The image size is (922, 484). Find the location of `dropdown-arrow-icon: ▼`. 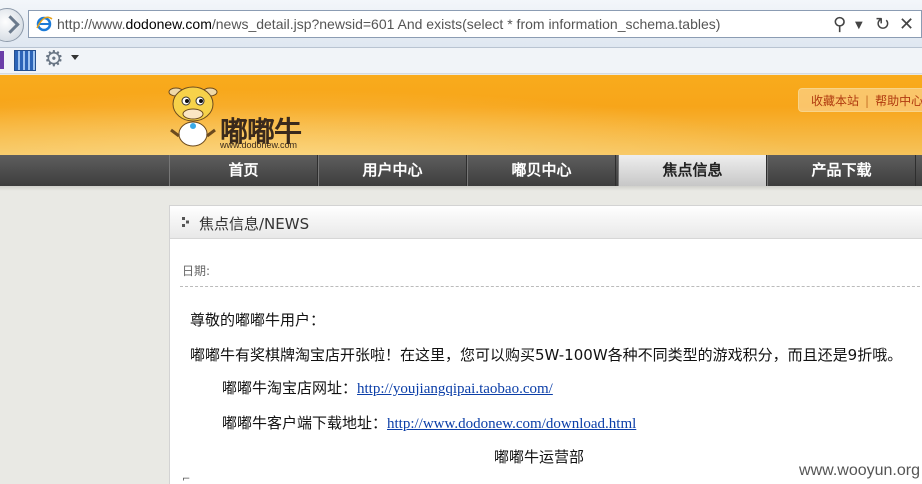

dropdown-arrow-icon: ▼ is located at coordinates (859, 25).